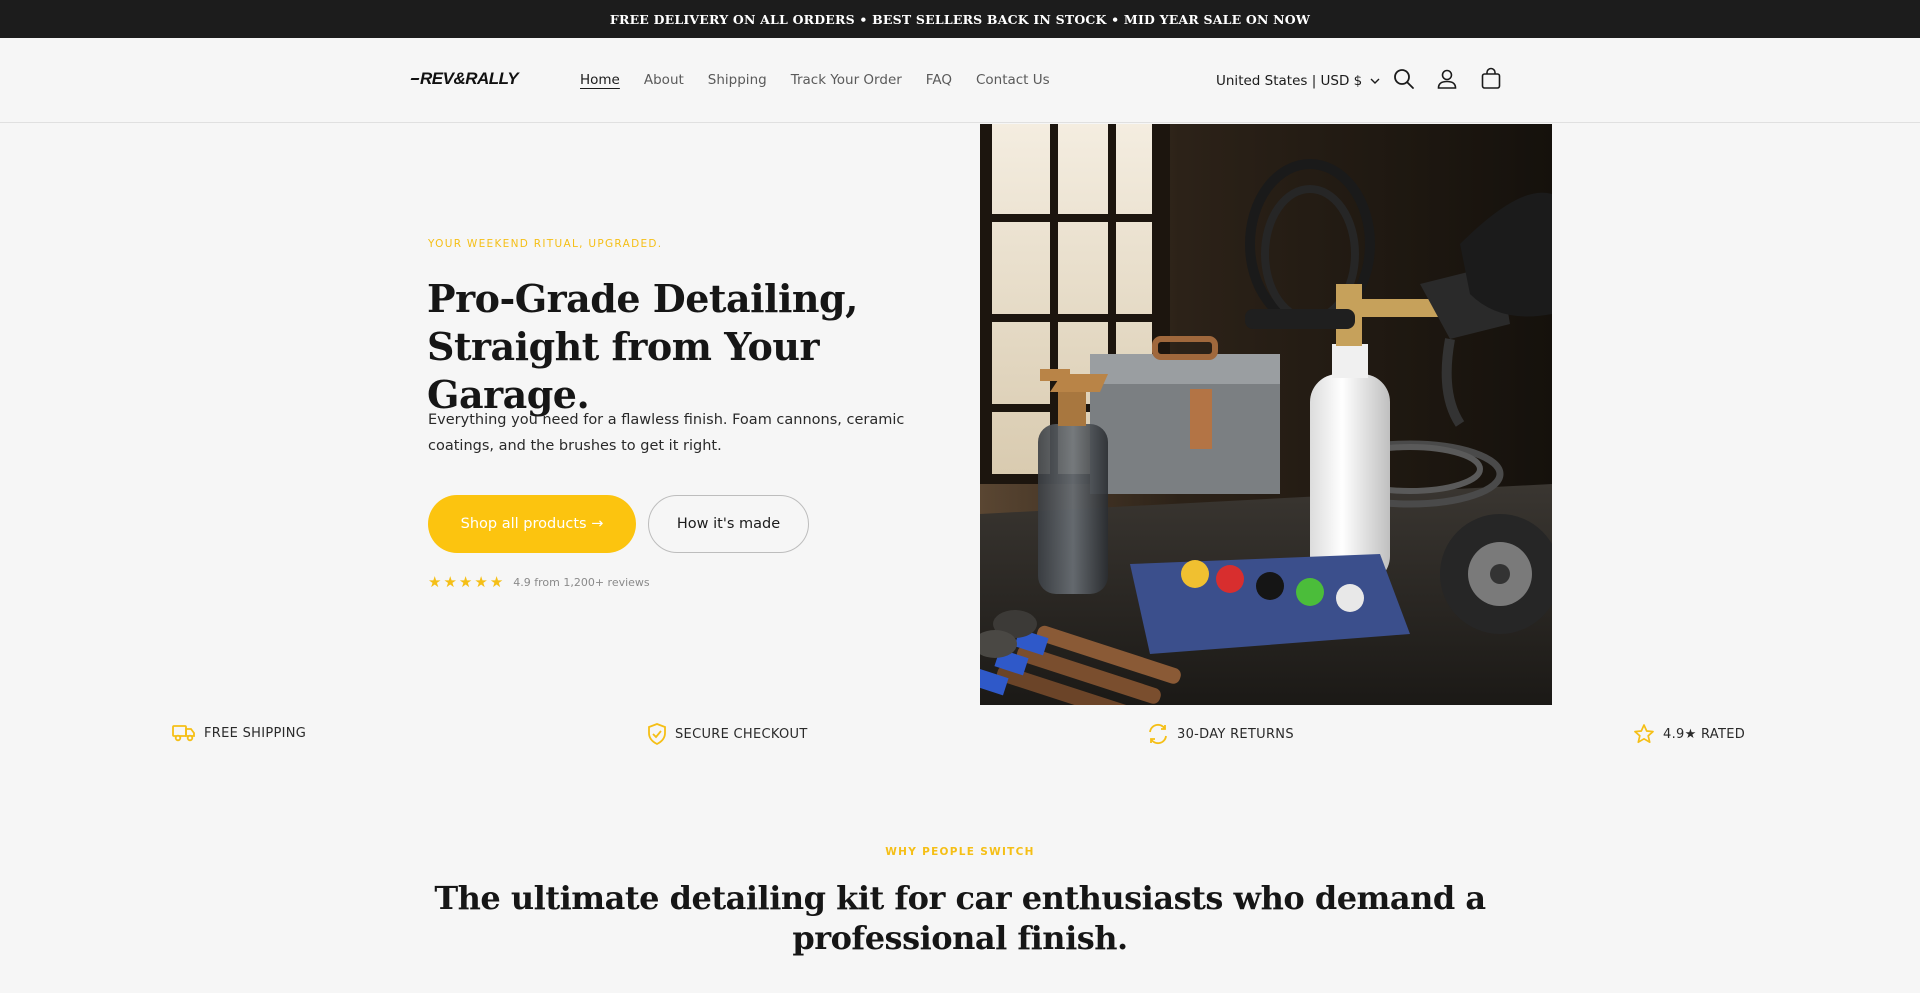  I want to click on shop-all-button: Shop all products →, so click(532, 524).